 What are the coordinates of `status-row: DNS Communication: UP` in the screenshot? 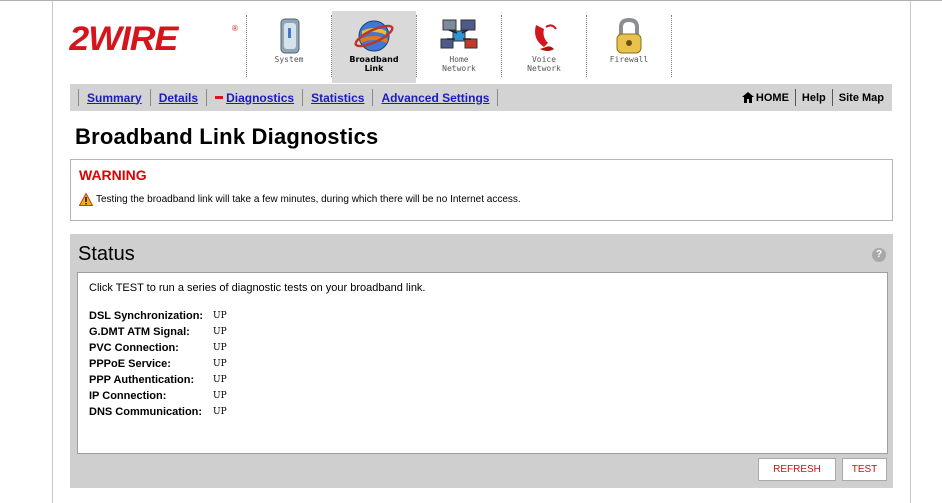 It's located at (158, 412).